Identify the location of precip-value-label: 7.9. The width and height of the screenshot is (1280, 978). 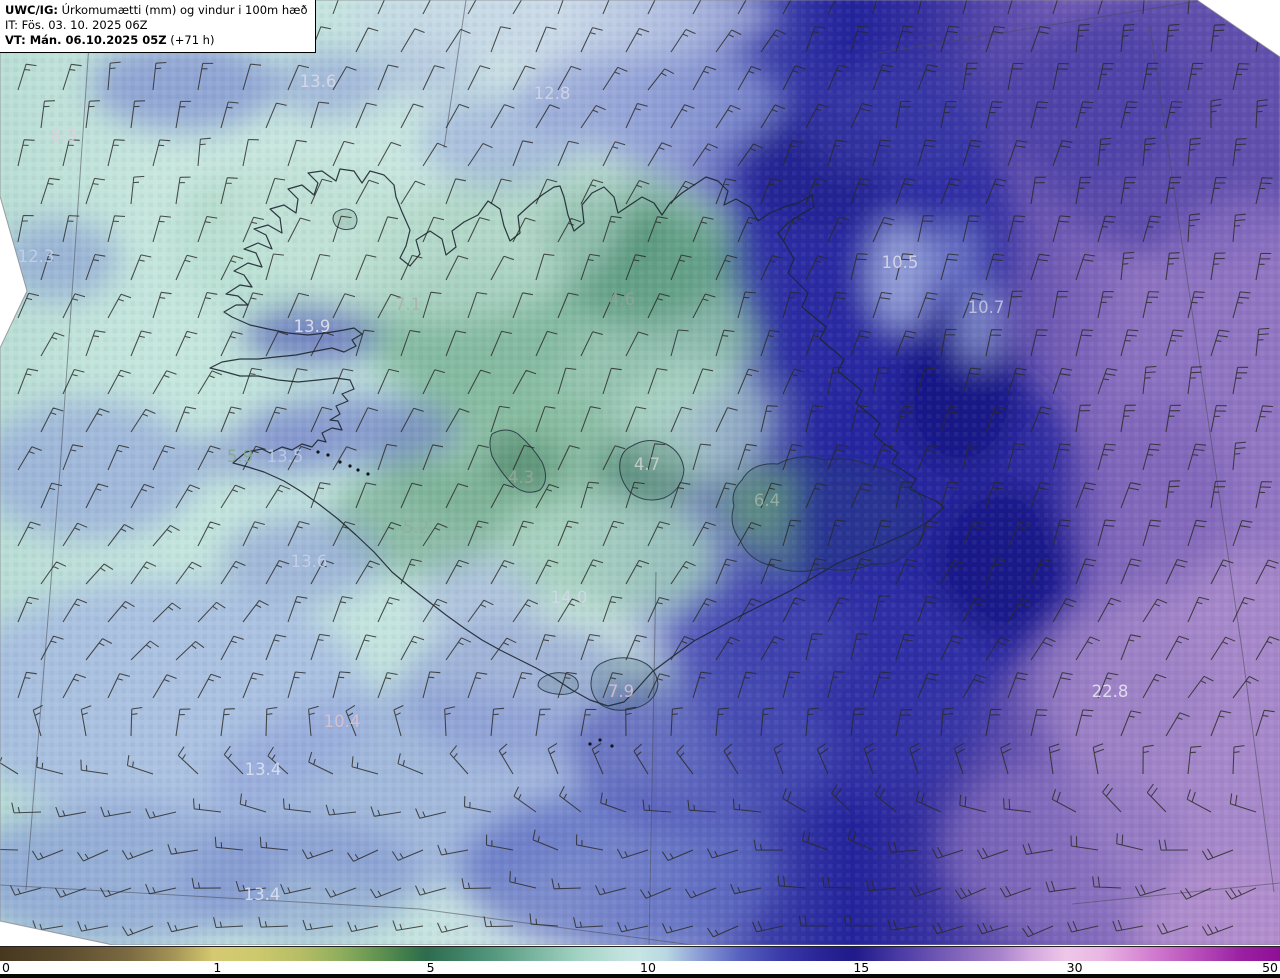
(621, 691).